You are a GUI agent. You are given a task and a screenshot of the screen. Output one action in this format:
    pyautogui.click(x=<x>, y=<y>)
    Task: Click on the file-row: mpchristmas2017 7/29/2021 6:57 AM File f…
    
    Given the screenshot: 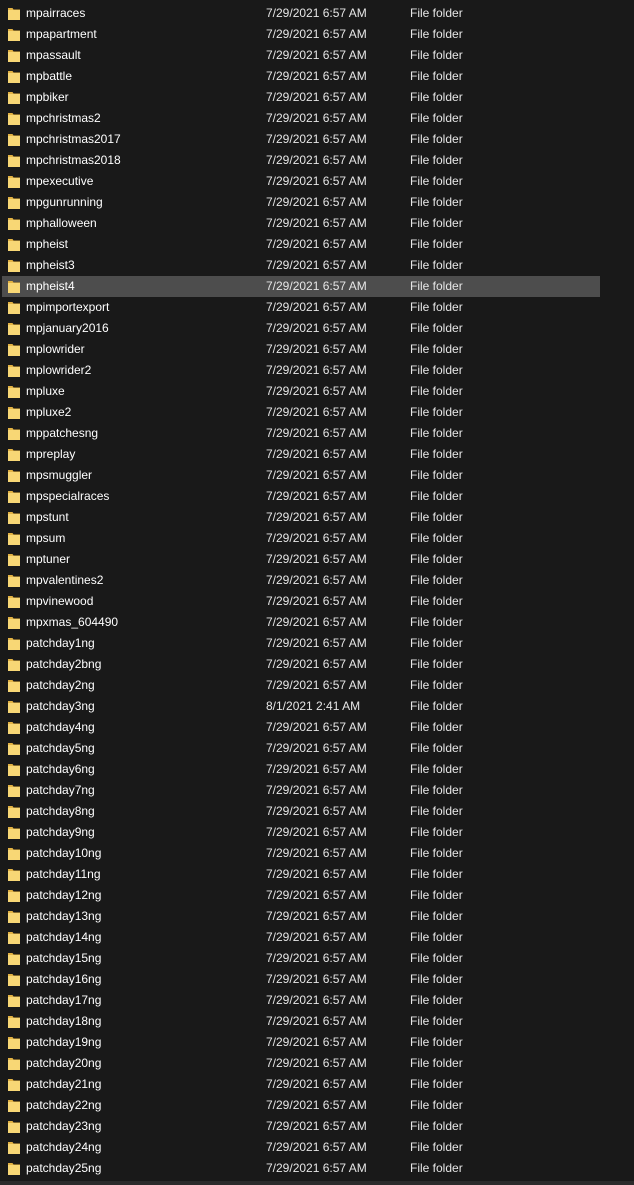 What is the action you would take?
    pyautogui.click(x=317, y=139)
    